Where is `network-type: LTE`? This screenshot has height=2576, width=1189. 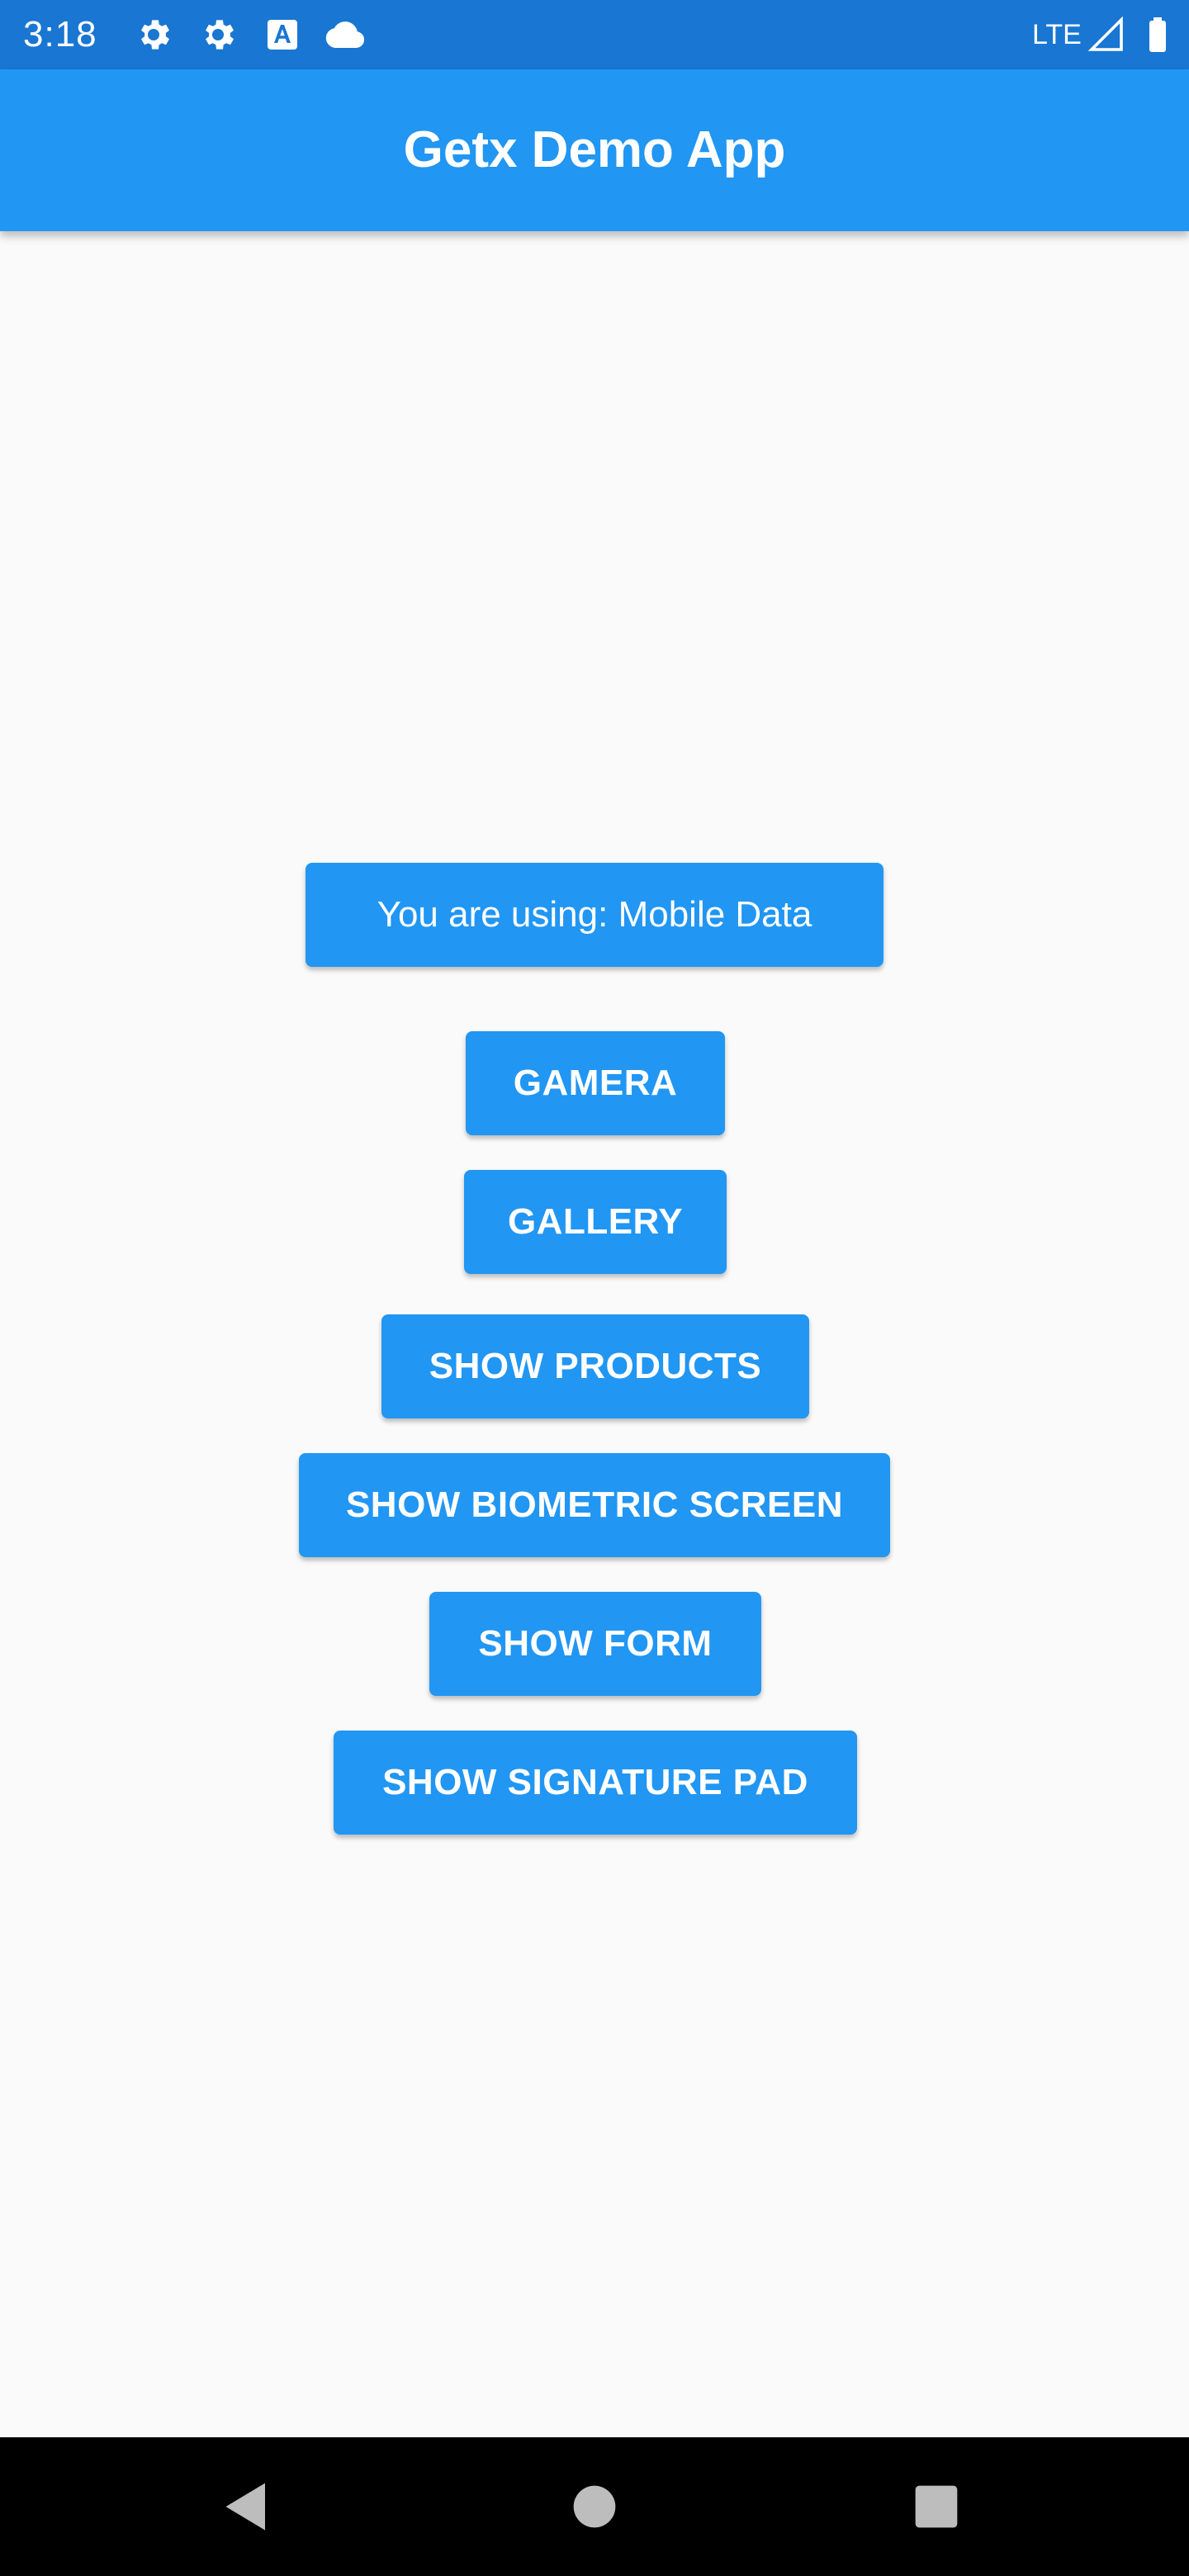 network-type: LTE is located at coordinates (1057, 34).